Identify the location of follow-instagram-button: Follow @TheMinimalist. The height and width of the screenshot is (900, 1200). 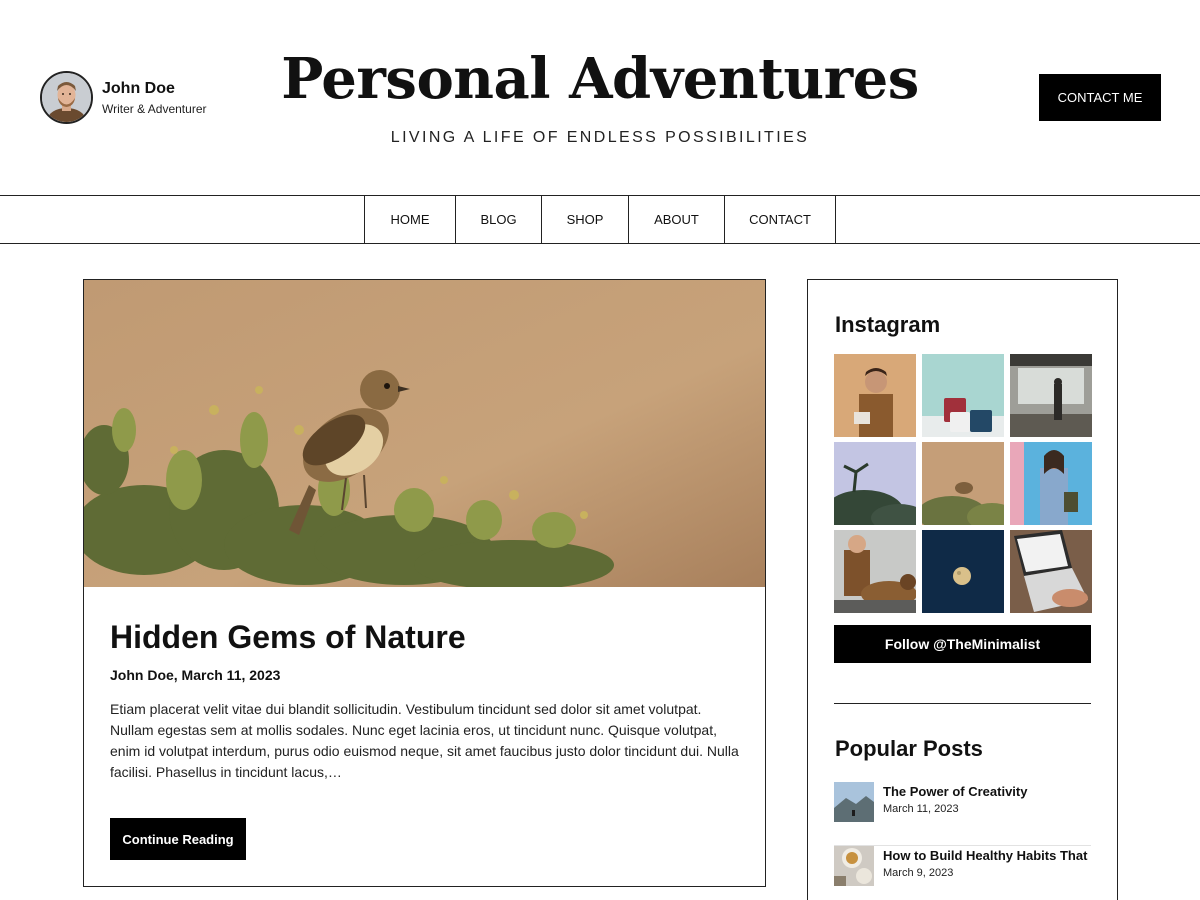
(962, 644).